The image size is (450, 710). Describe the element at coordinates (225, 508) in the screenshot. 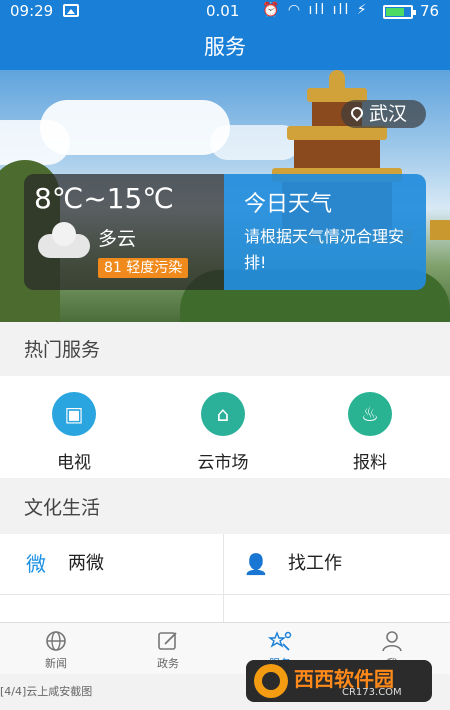

I see `culture-header: 文化生活` at that location.